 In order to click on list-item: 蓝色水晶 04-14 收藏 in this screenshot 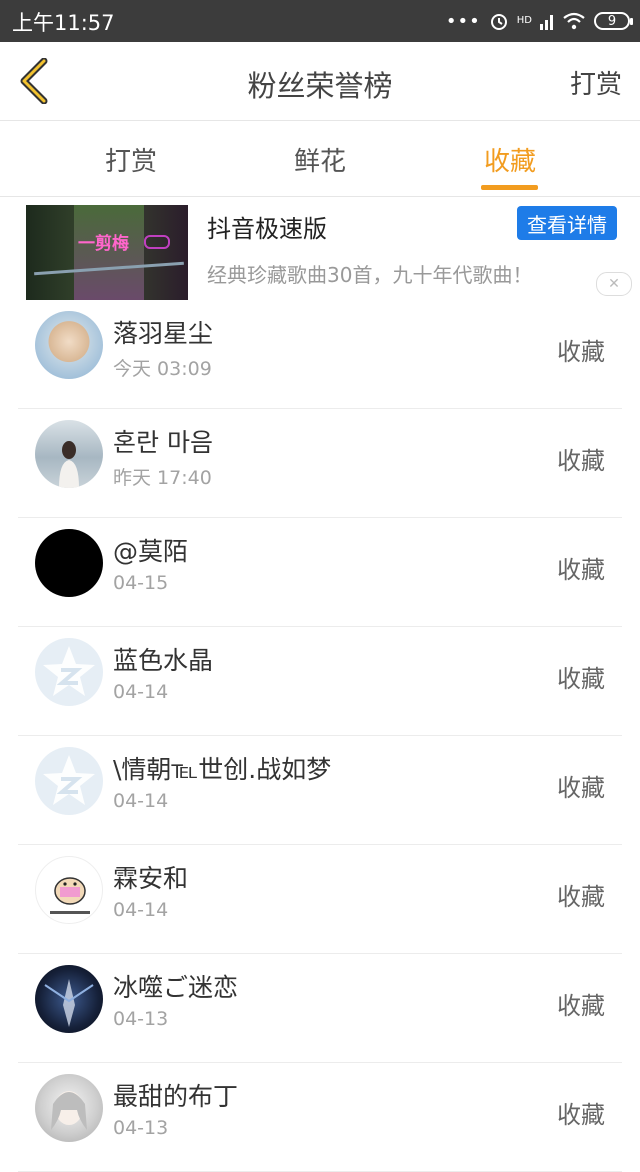, I will do `click(320, 681)`.